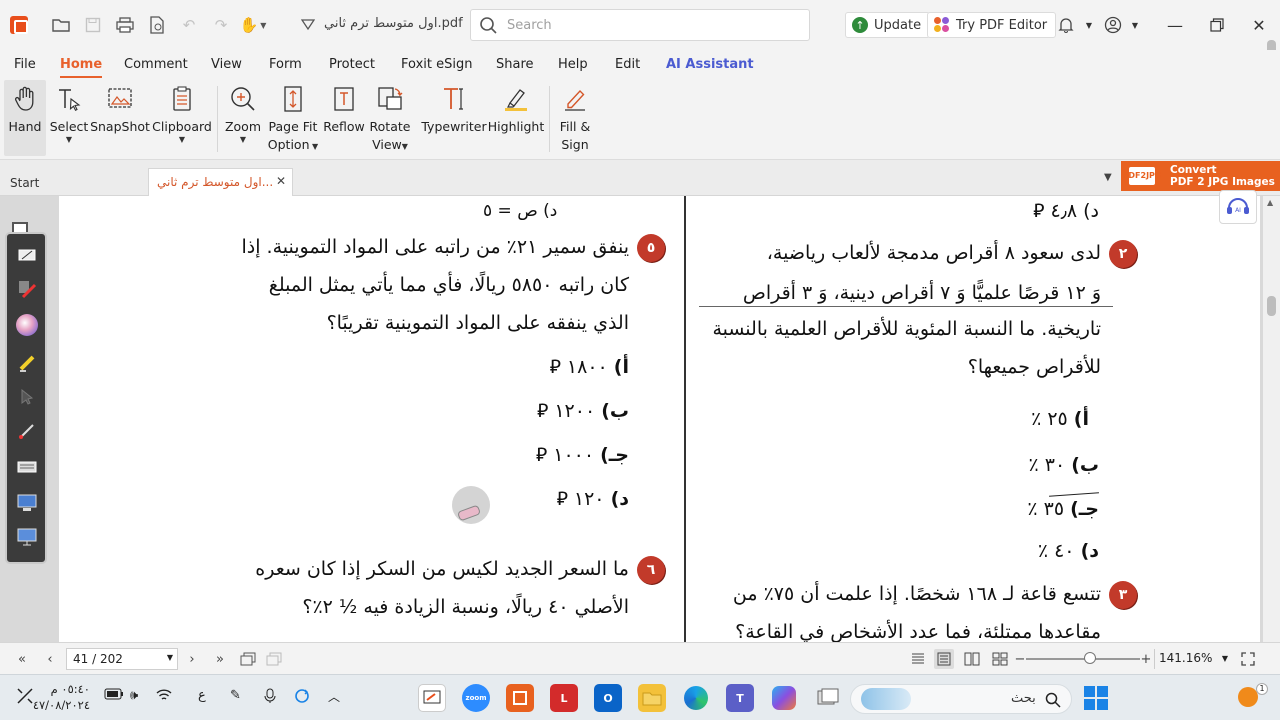 This screenshot has height=720, width=1280. What do you see at coordinates (182, 140) in the screenshot?
I see `clipboard-dropdown-icon: ▼` at bounding box center [182, 140].